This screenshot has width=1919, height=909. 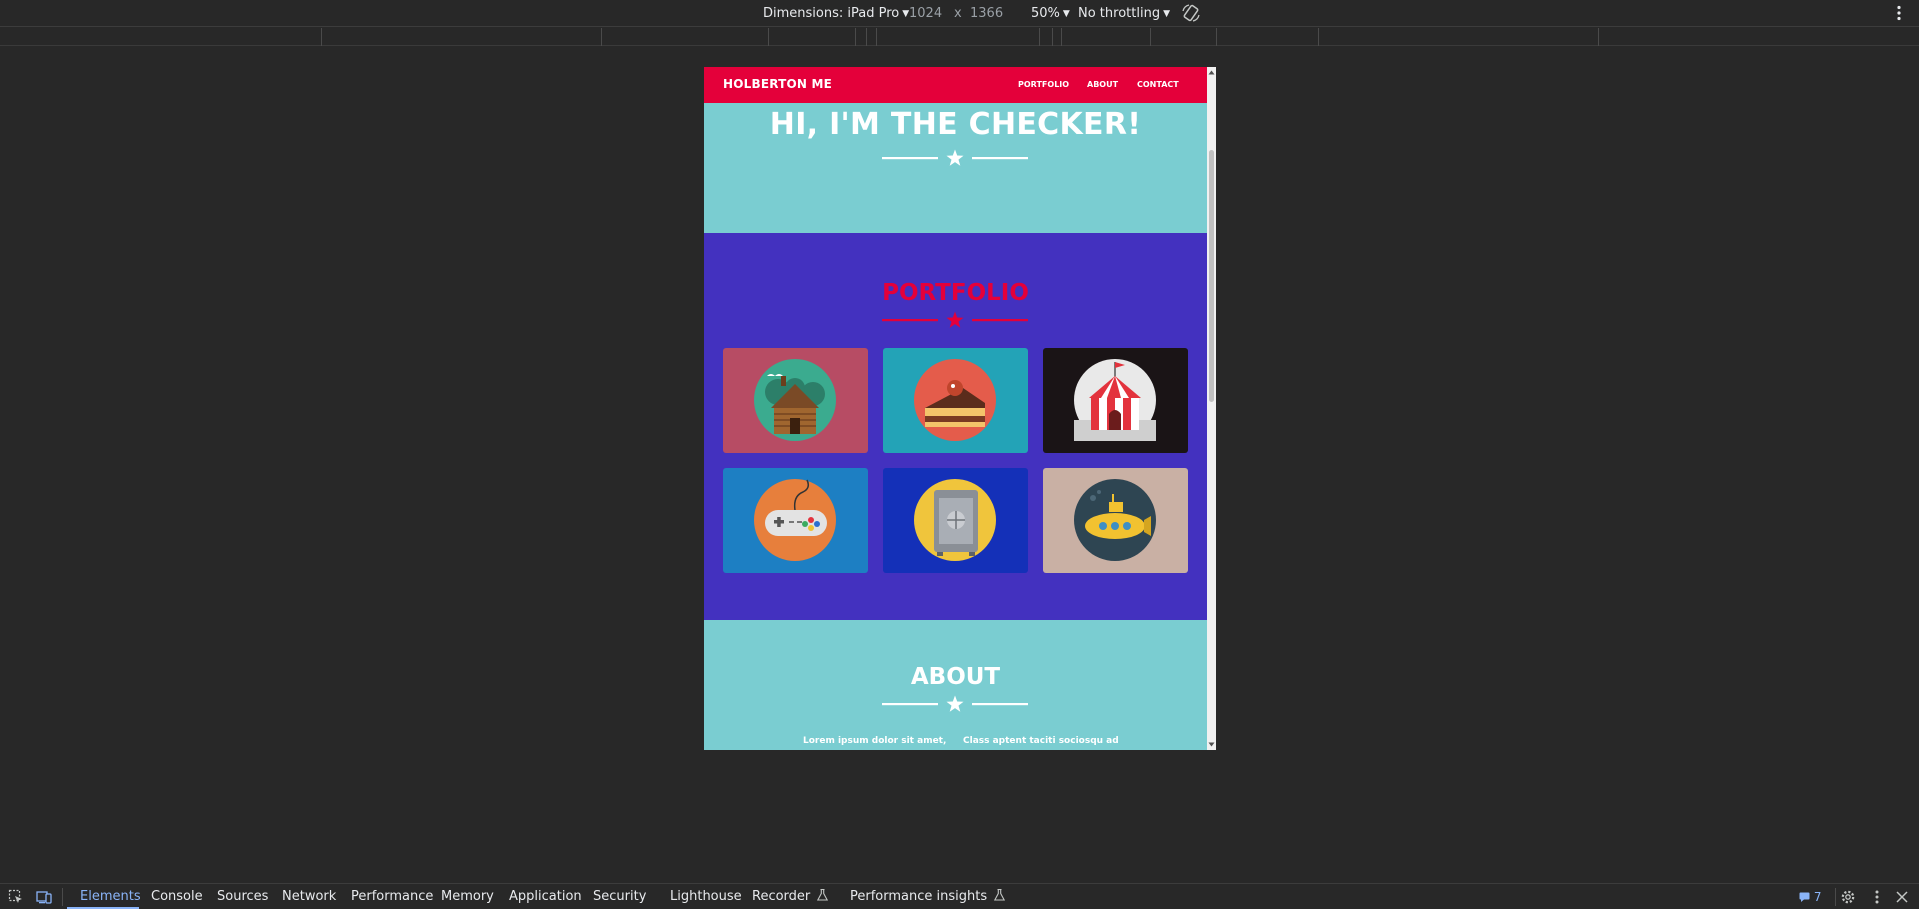 I want to click on tab-performance-insights-label: Performance insights, so click(x=919, y=896).